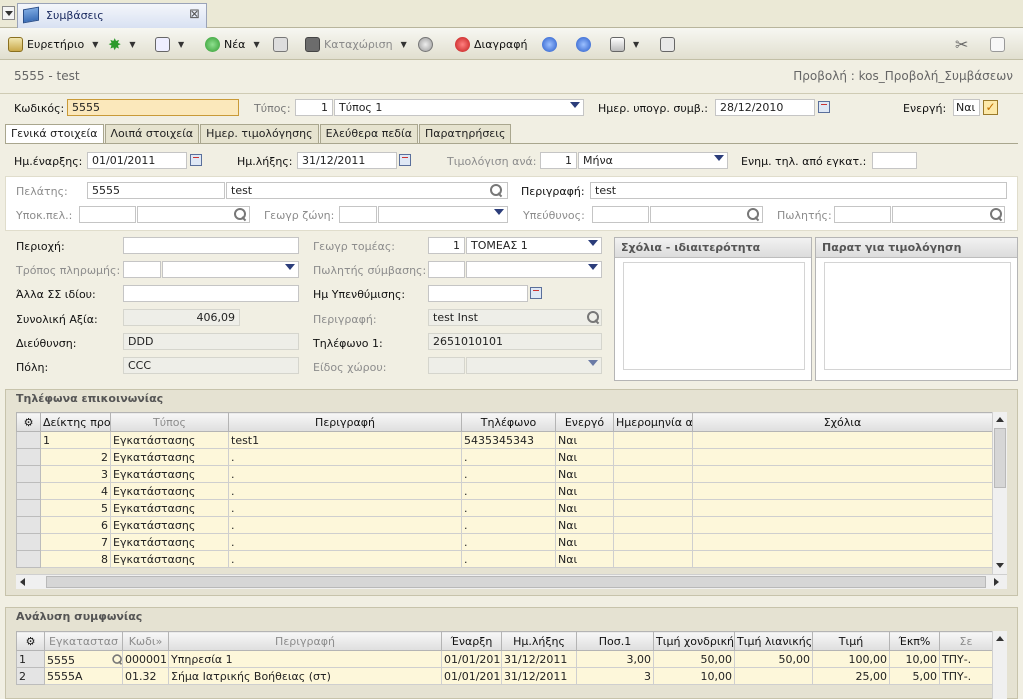 This screenshot has height=699, width=1023. Describe the element at coordinates (211, 245) in the screenshot. I see `area-input` at that location.